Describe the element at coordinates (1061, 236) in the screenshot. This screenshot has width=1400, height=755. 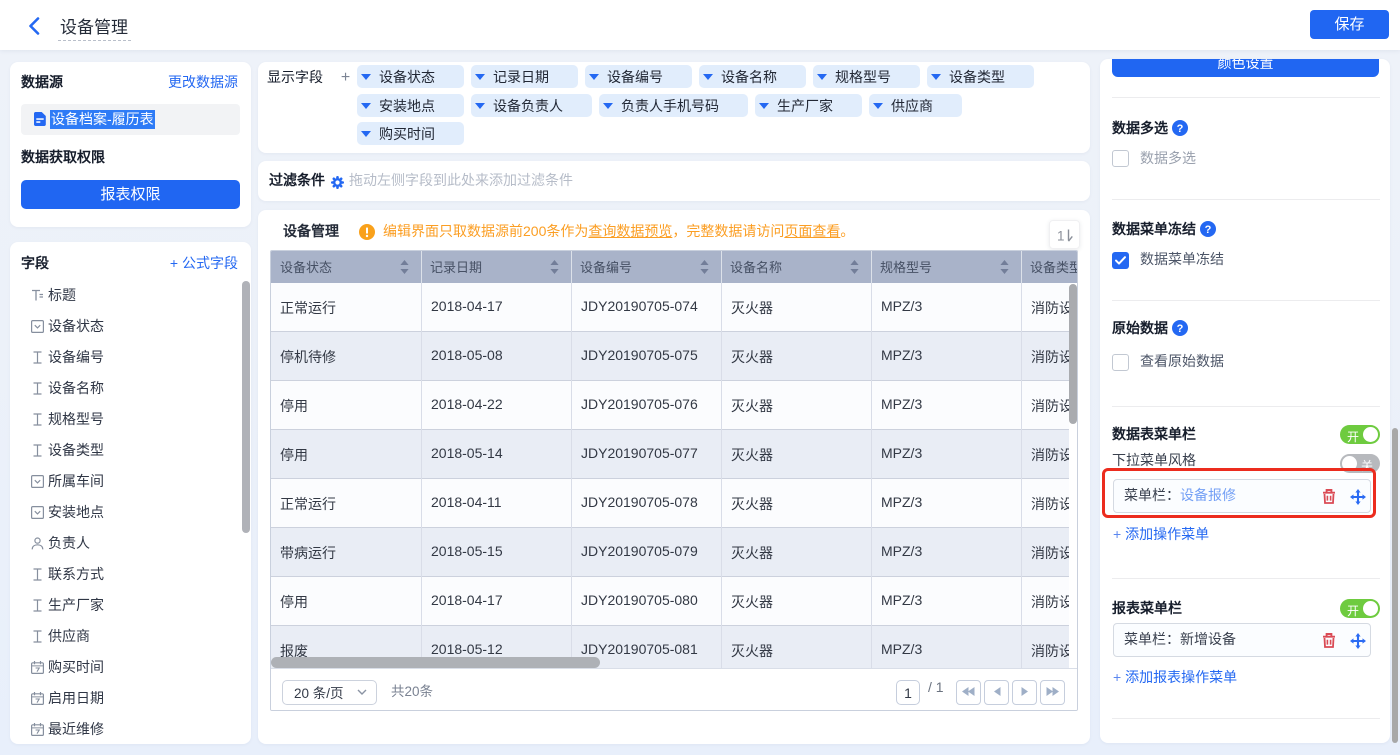
I see `svg-text: 1` at that location.